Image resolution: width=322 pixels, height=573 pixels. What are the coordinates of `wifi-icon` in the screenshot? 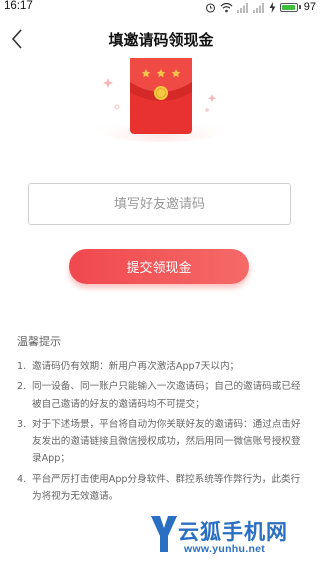 It's located at (226, 7).